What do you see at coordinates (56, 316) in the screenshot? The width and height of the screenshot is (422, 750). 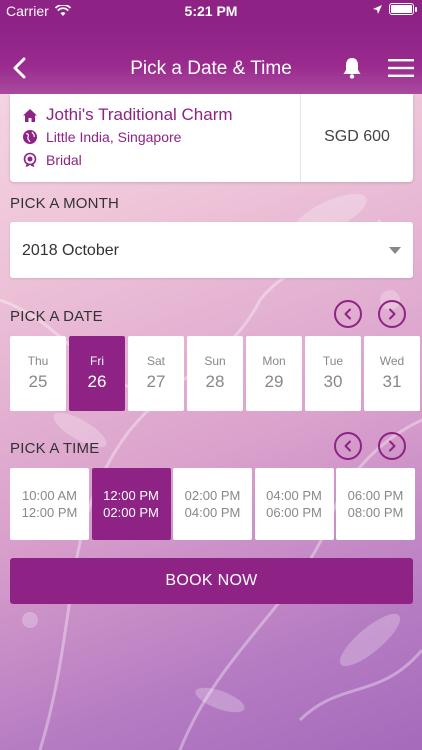 I see `pick-date-label: PICK A DATE` at bounding box center [56, 316].